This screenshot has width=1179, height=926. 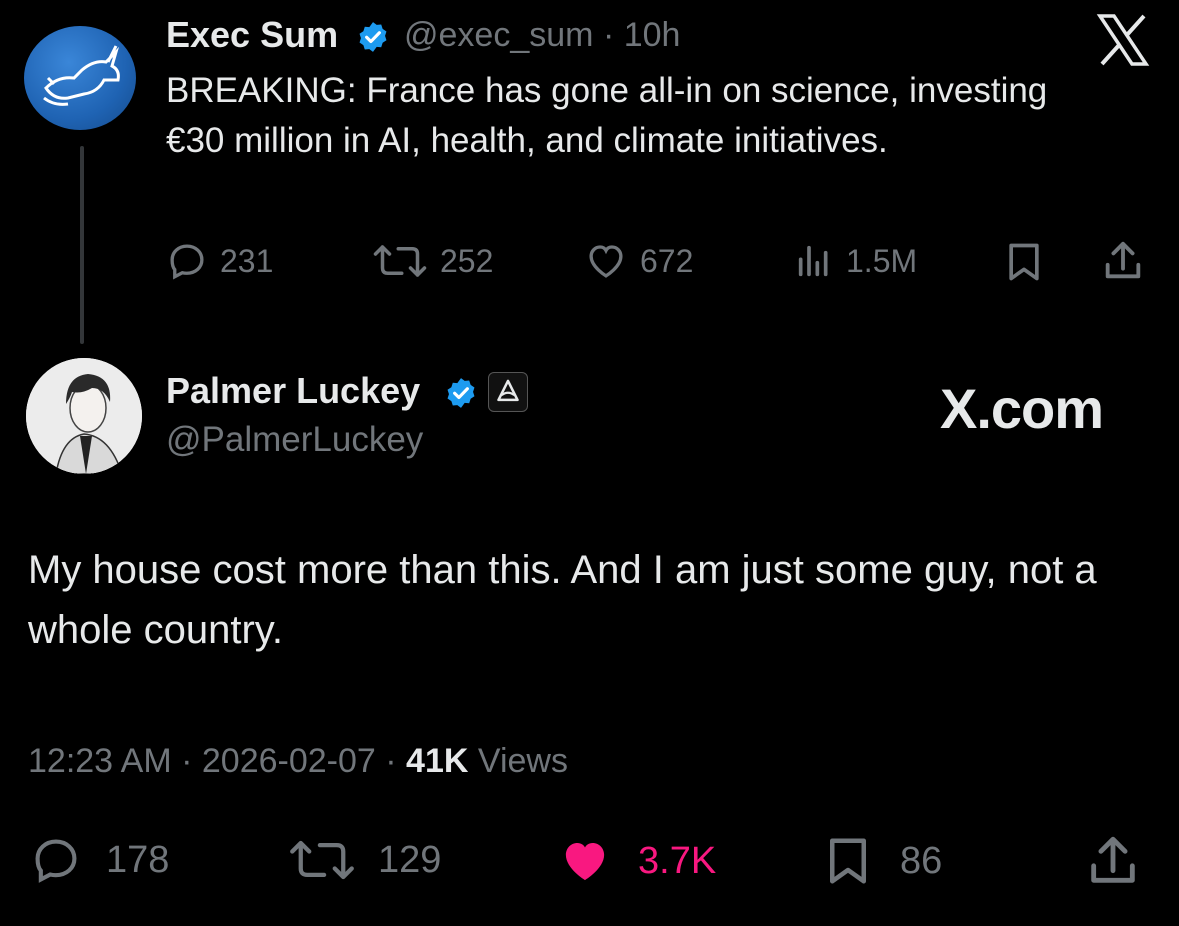 What do you see at coordinates (498, 35) in the screenshot?
I see `parent-author-handle: @exec_sum` at bounding box center [498, 35].